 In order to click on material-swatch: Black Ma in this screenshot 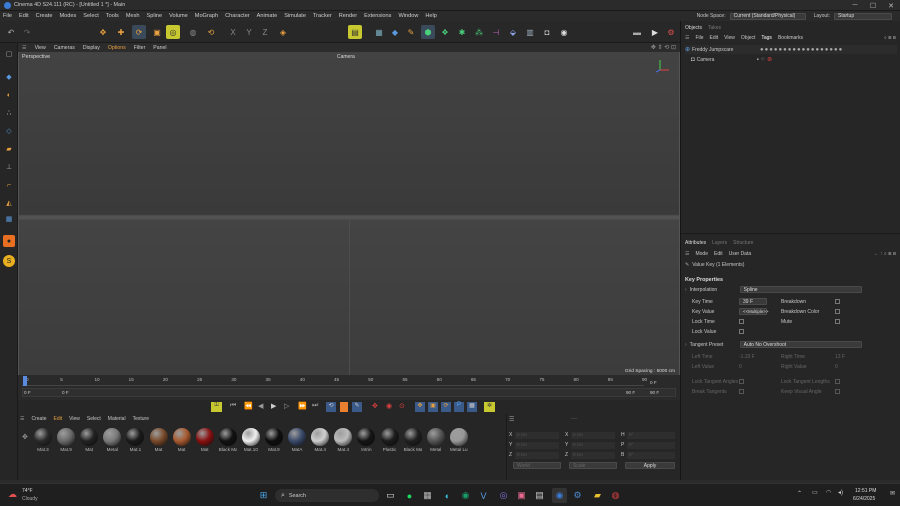, I will do `click(412, 440)`.